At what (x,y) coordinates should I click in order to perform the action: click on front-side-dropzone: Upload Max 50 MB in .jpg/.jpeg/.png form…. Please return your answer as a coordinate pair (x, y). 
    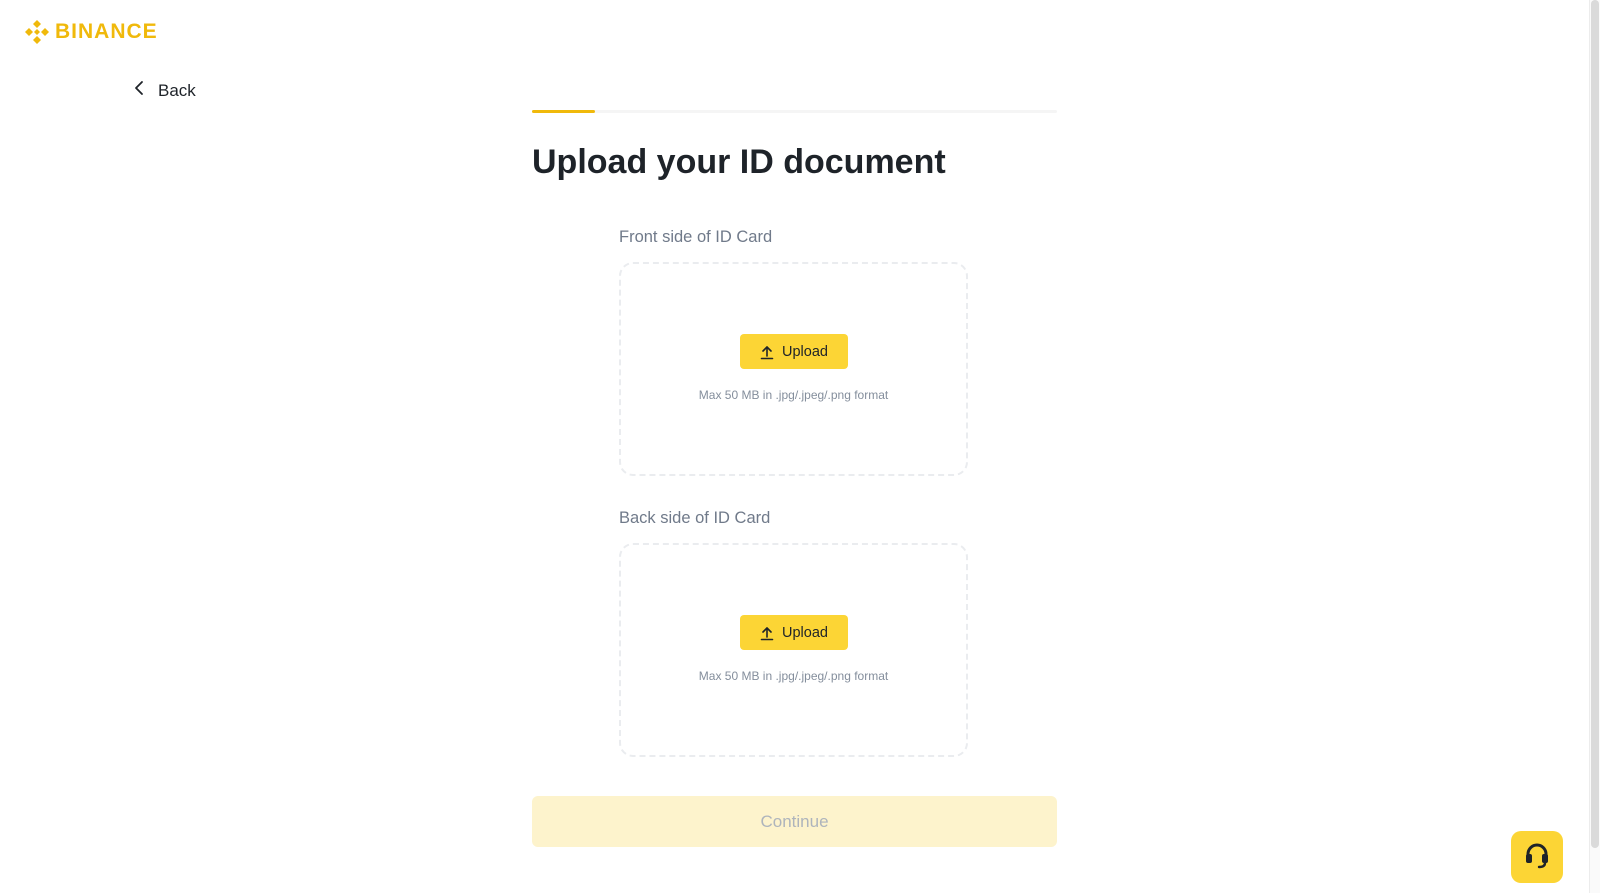
    Looking at the image, I should click on (793, 369).